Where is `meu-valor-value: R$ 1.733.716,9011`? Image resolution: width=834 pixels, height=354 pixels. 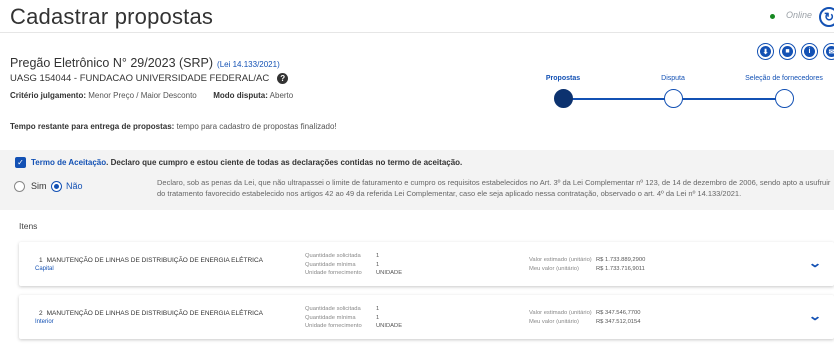
meu-valor-value: R$ 1.733.716,9011 is located at coordinates (620, 268).